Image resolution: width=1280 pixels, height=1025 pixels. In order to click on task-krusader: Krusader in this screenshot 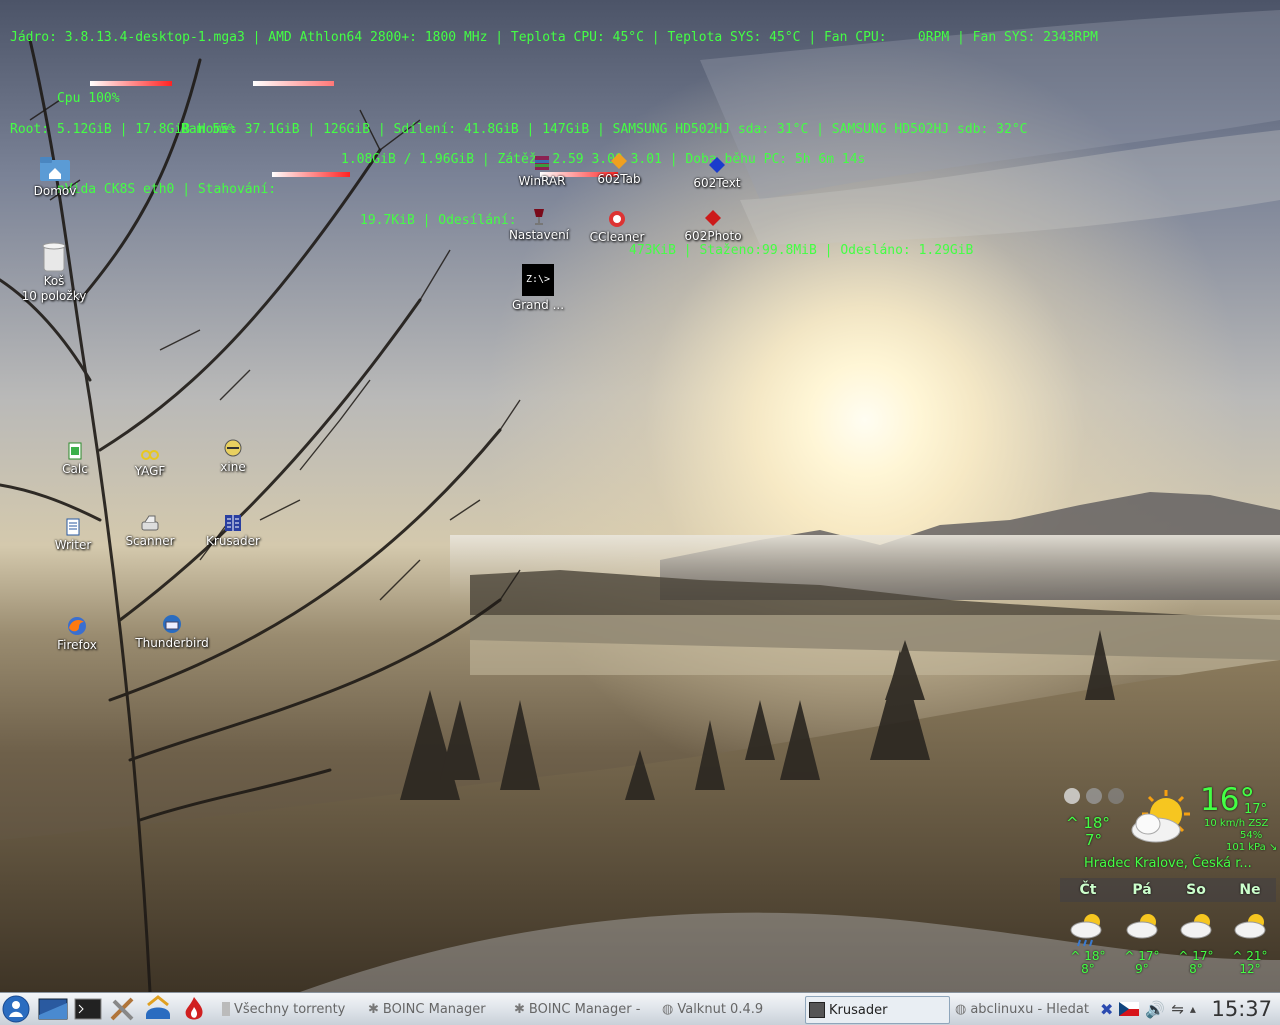, I will do `click(877, 1010)`.